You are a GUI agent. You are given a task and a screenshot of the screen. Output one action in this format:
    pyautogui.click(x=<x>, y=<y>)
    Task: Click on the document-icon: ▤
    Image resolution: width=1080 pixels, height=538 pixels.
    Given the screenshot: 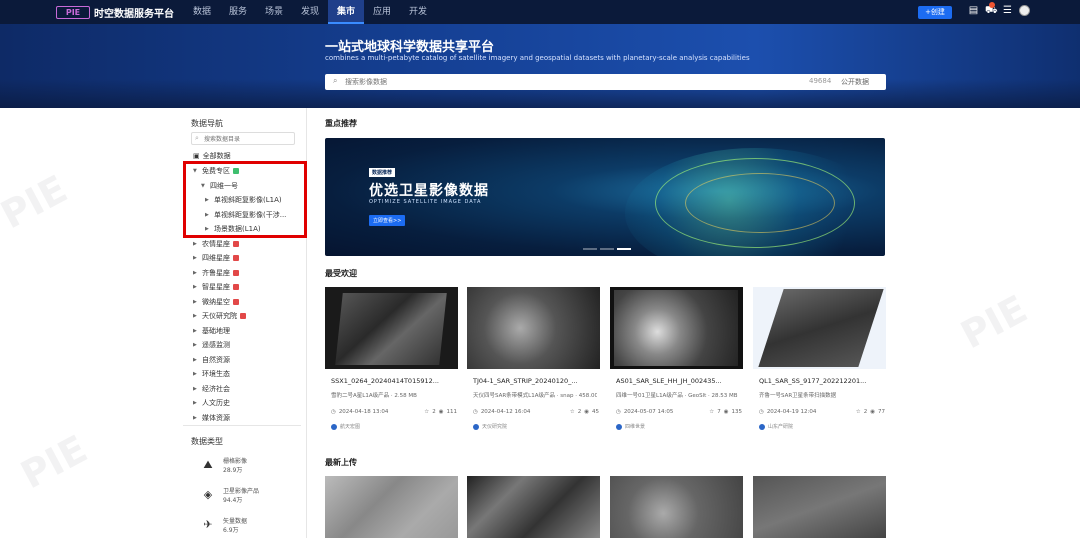 What is the action you would take?
    pyautogui.click(x=973, y=10)
    